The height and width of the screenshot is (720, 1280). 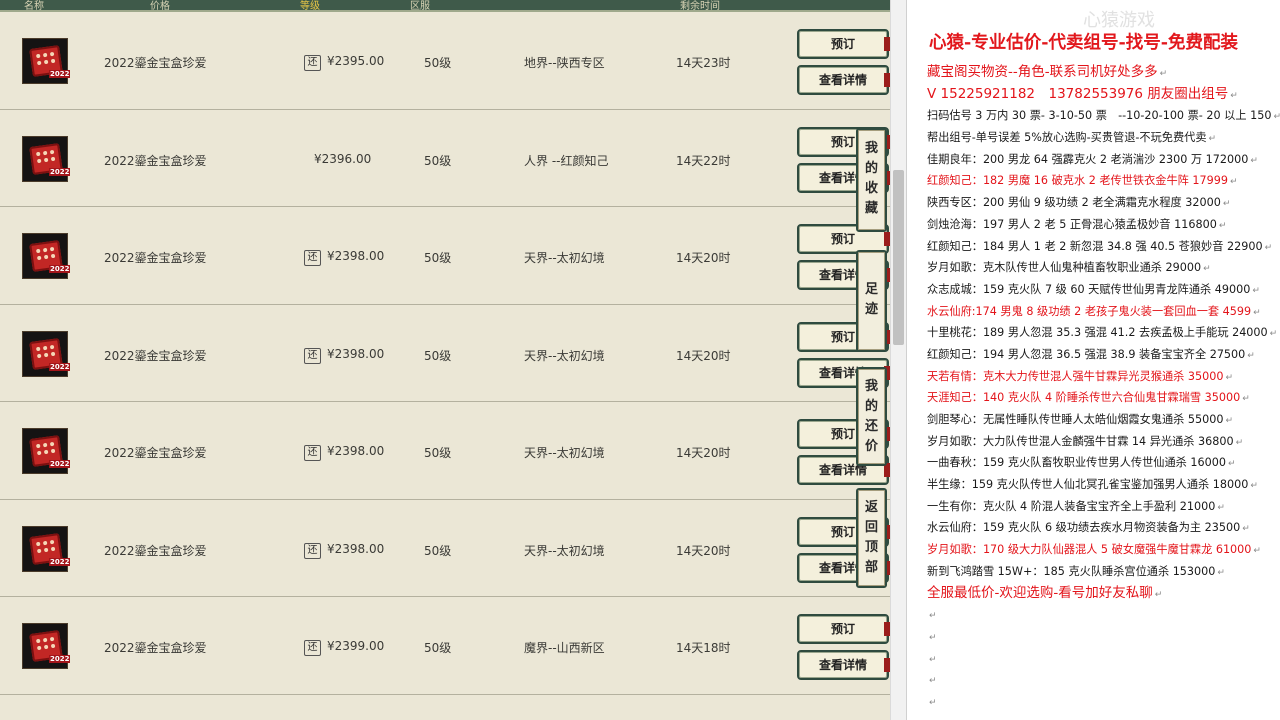 I want to click on document-line: 红颜知己：194 男人忽混 36.5 强混 38.9 装备宝宝齐全 27500 ↵, so click(x=1103, y=355).